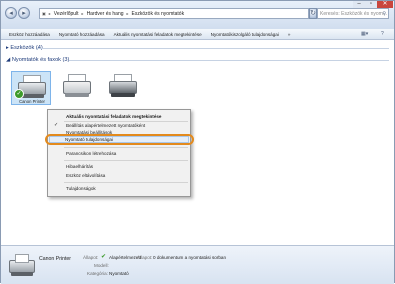 The height and width of the screenshot is (284, 395). I want to click on breadcrumb-control-panel: Vezérlőpult, so click(66, 14).